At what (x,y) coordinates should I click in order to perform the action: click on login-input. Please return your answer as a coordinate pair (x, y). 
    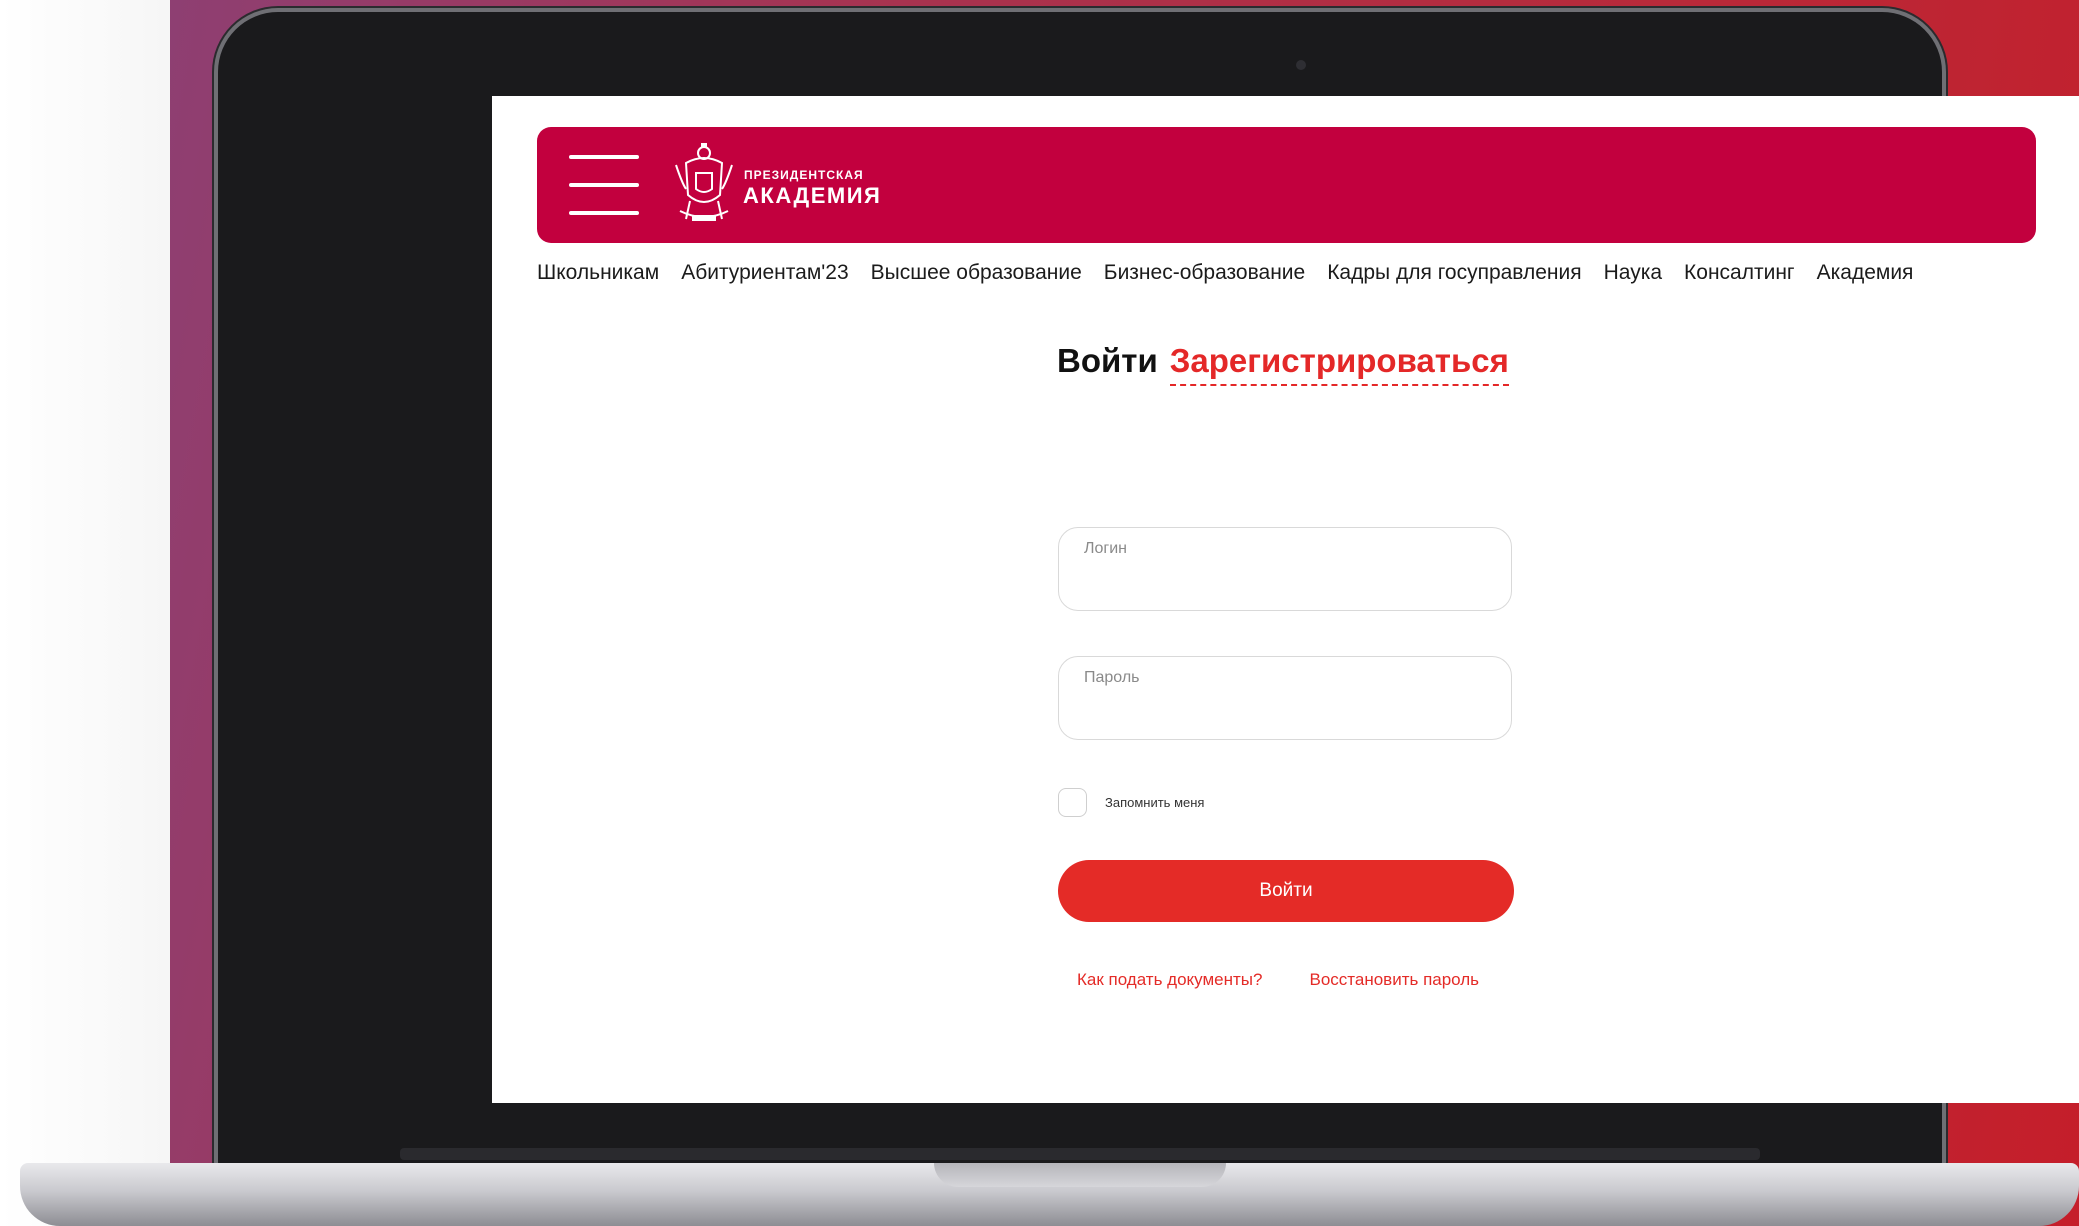
    Looking at the image, I should click on (1285, 583).